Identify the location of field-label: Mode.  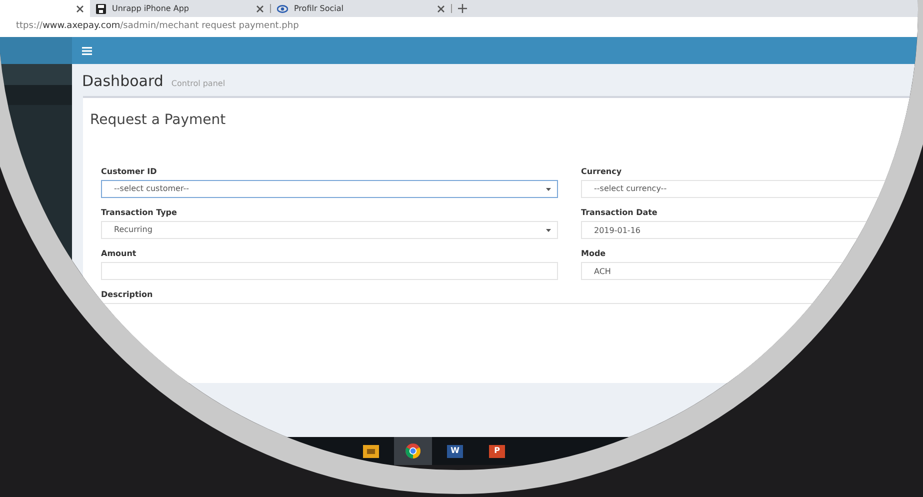
(593, 254).